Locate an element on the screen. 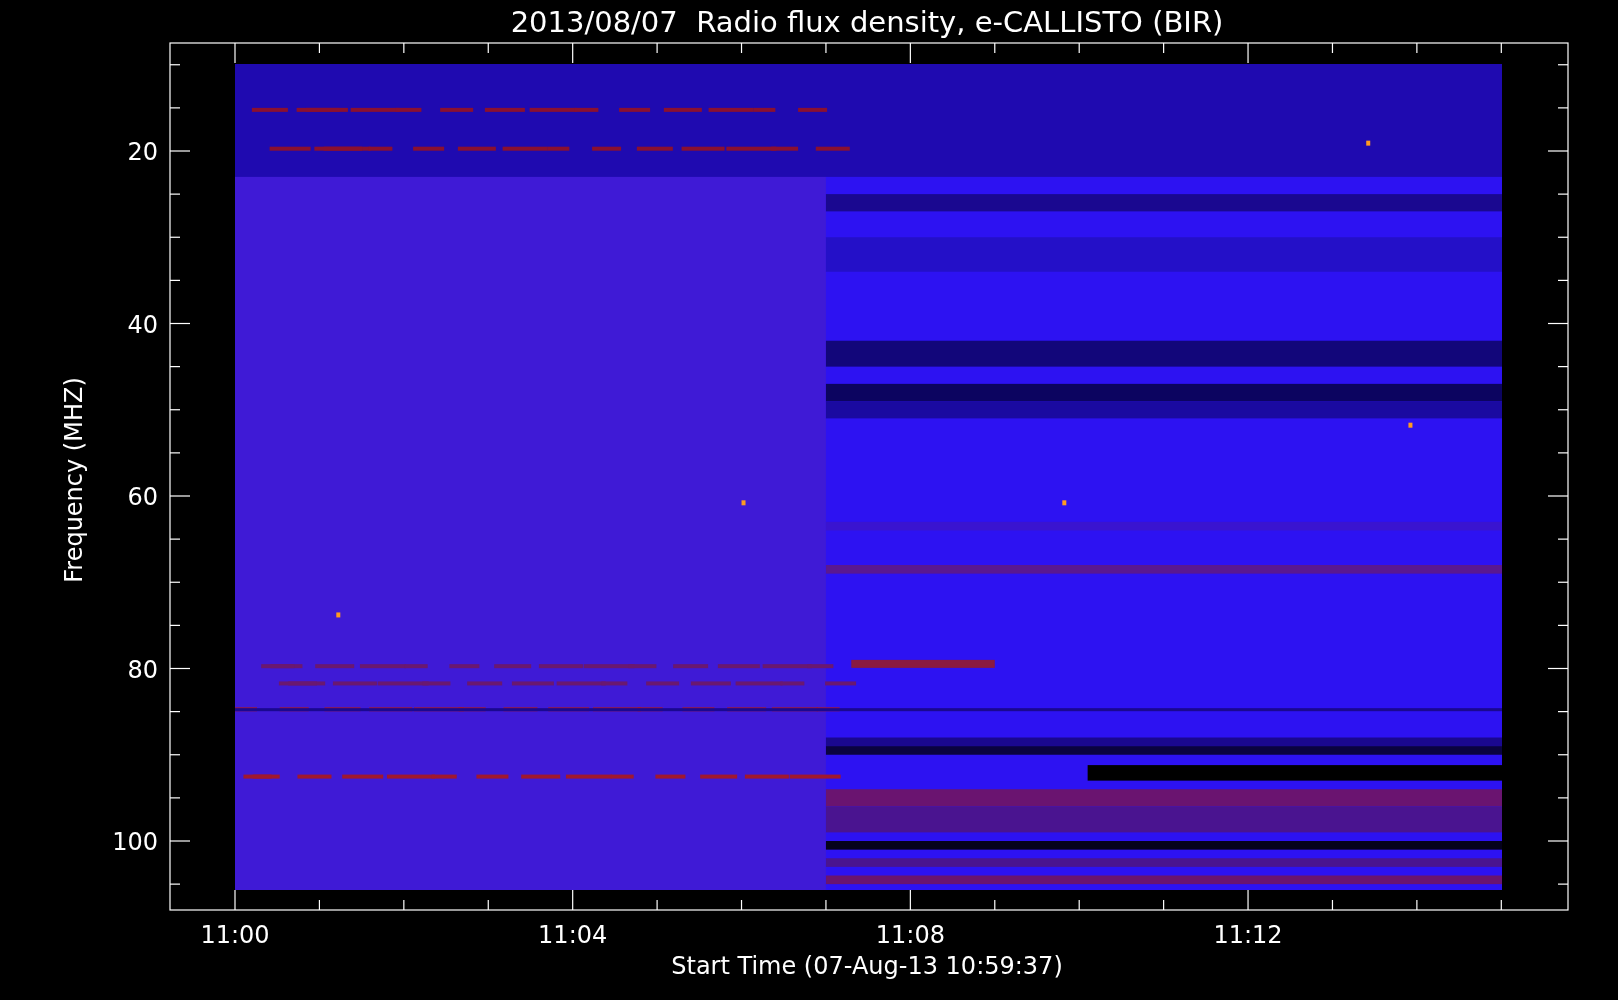 The height and width of the screenshot is (1000, 1618). x-tick-label: 11:04 is located at coordinates (573, 935).